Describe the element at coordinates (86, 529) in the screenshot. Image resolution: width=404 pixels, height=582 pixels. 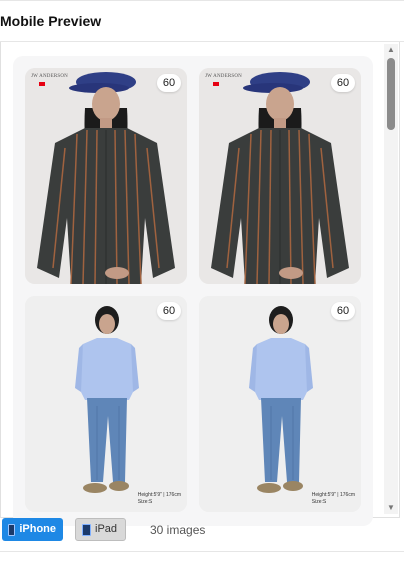
I see `tablet-icon` at that location.